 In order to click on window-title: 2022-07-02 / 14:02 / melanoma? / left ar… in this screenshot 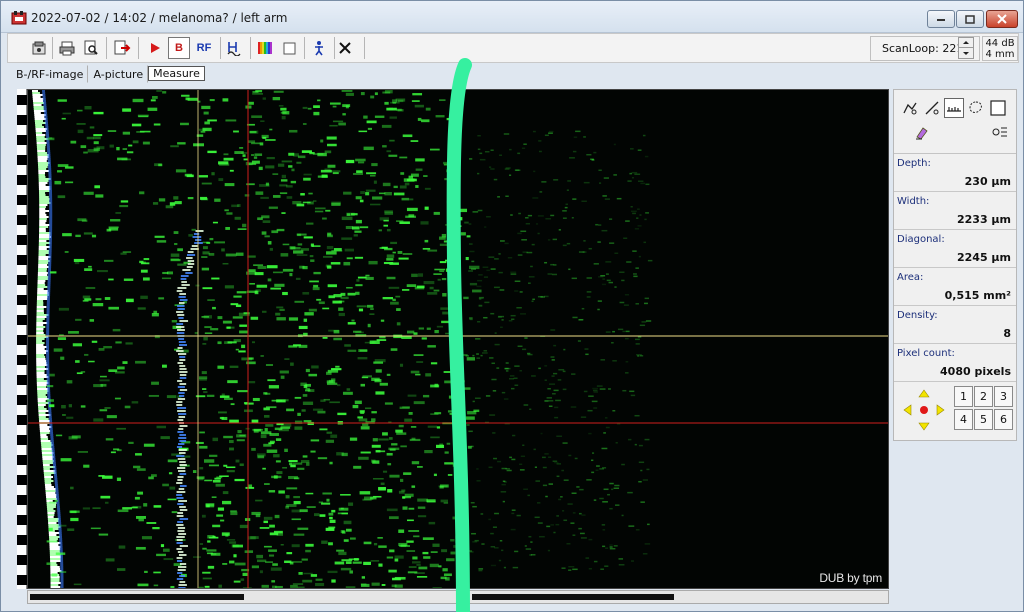, I will do `click(159, 18)`.